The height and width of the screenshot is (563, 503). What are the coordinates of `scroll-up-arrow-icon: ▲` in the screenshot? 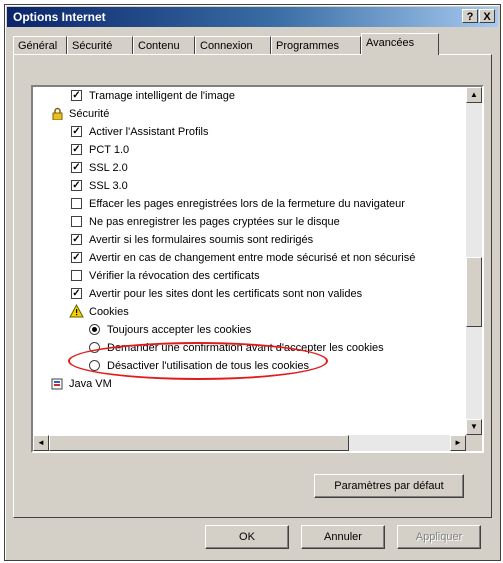 It's located at (474, 95).